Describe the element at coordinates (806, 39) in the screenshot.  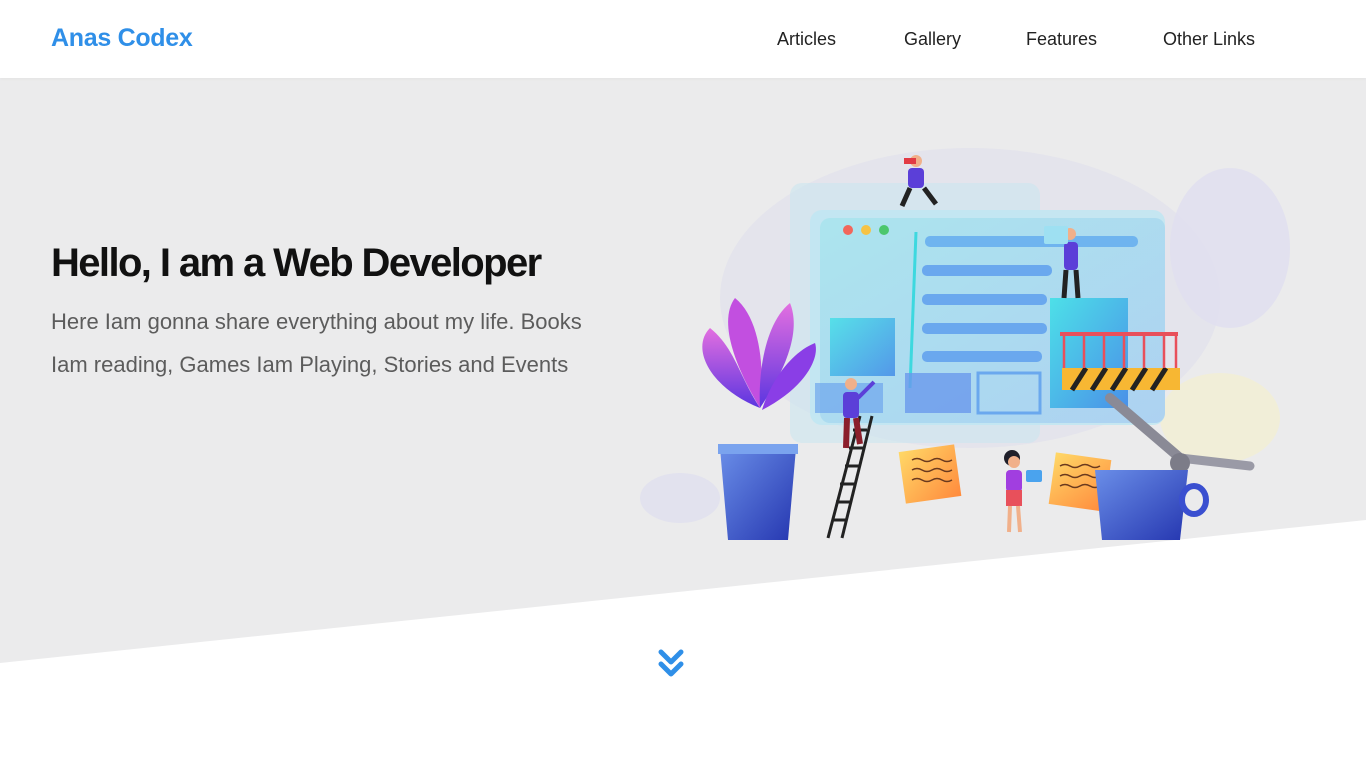
I see `nav-link-articles: Articles` at that location.